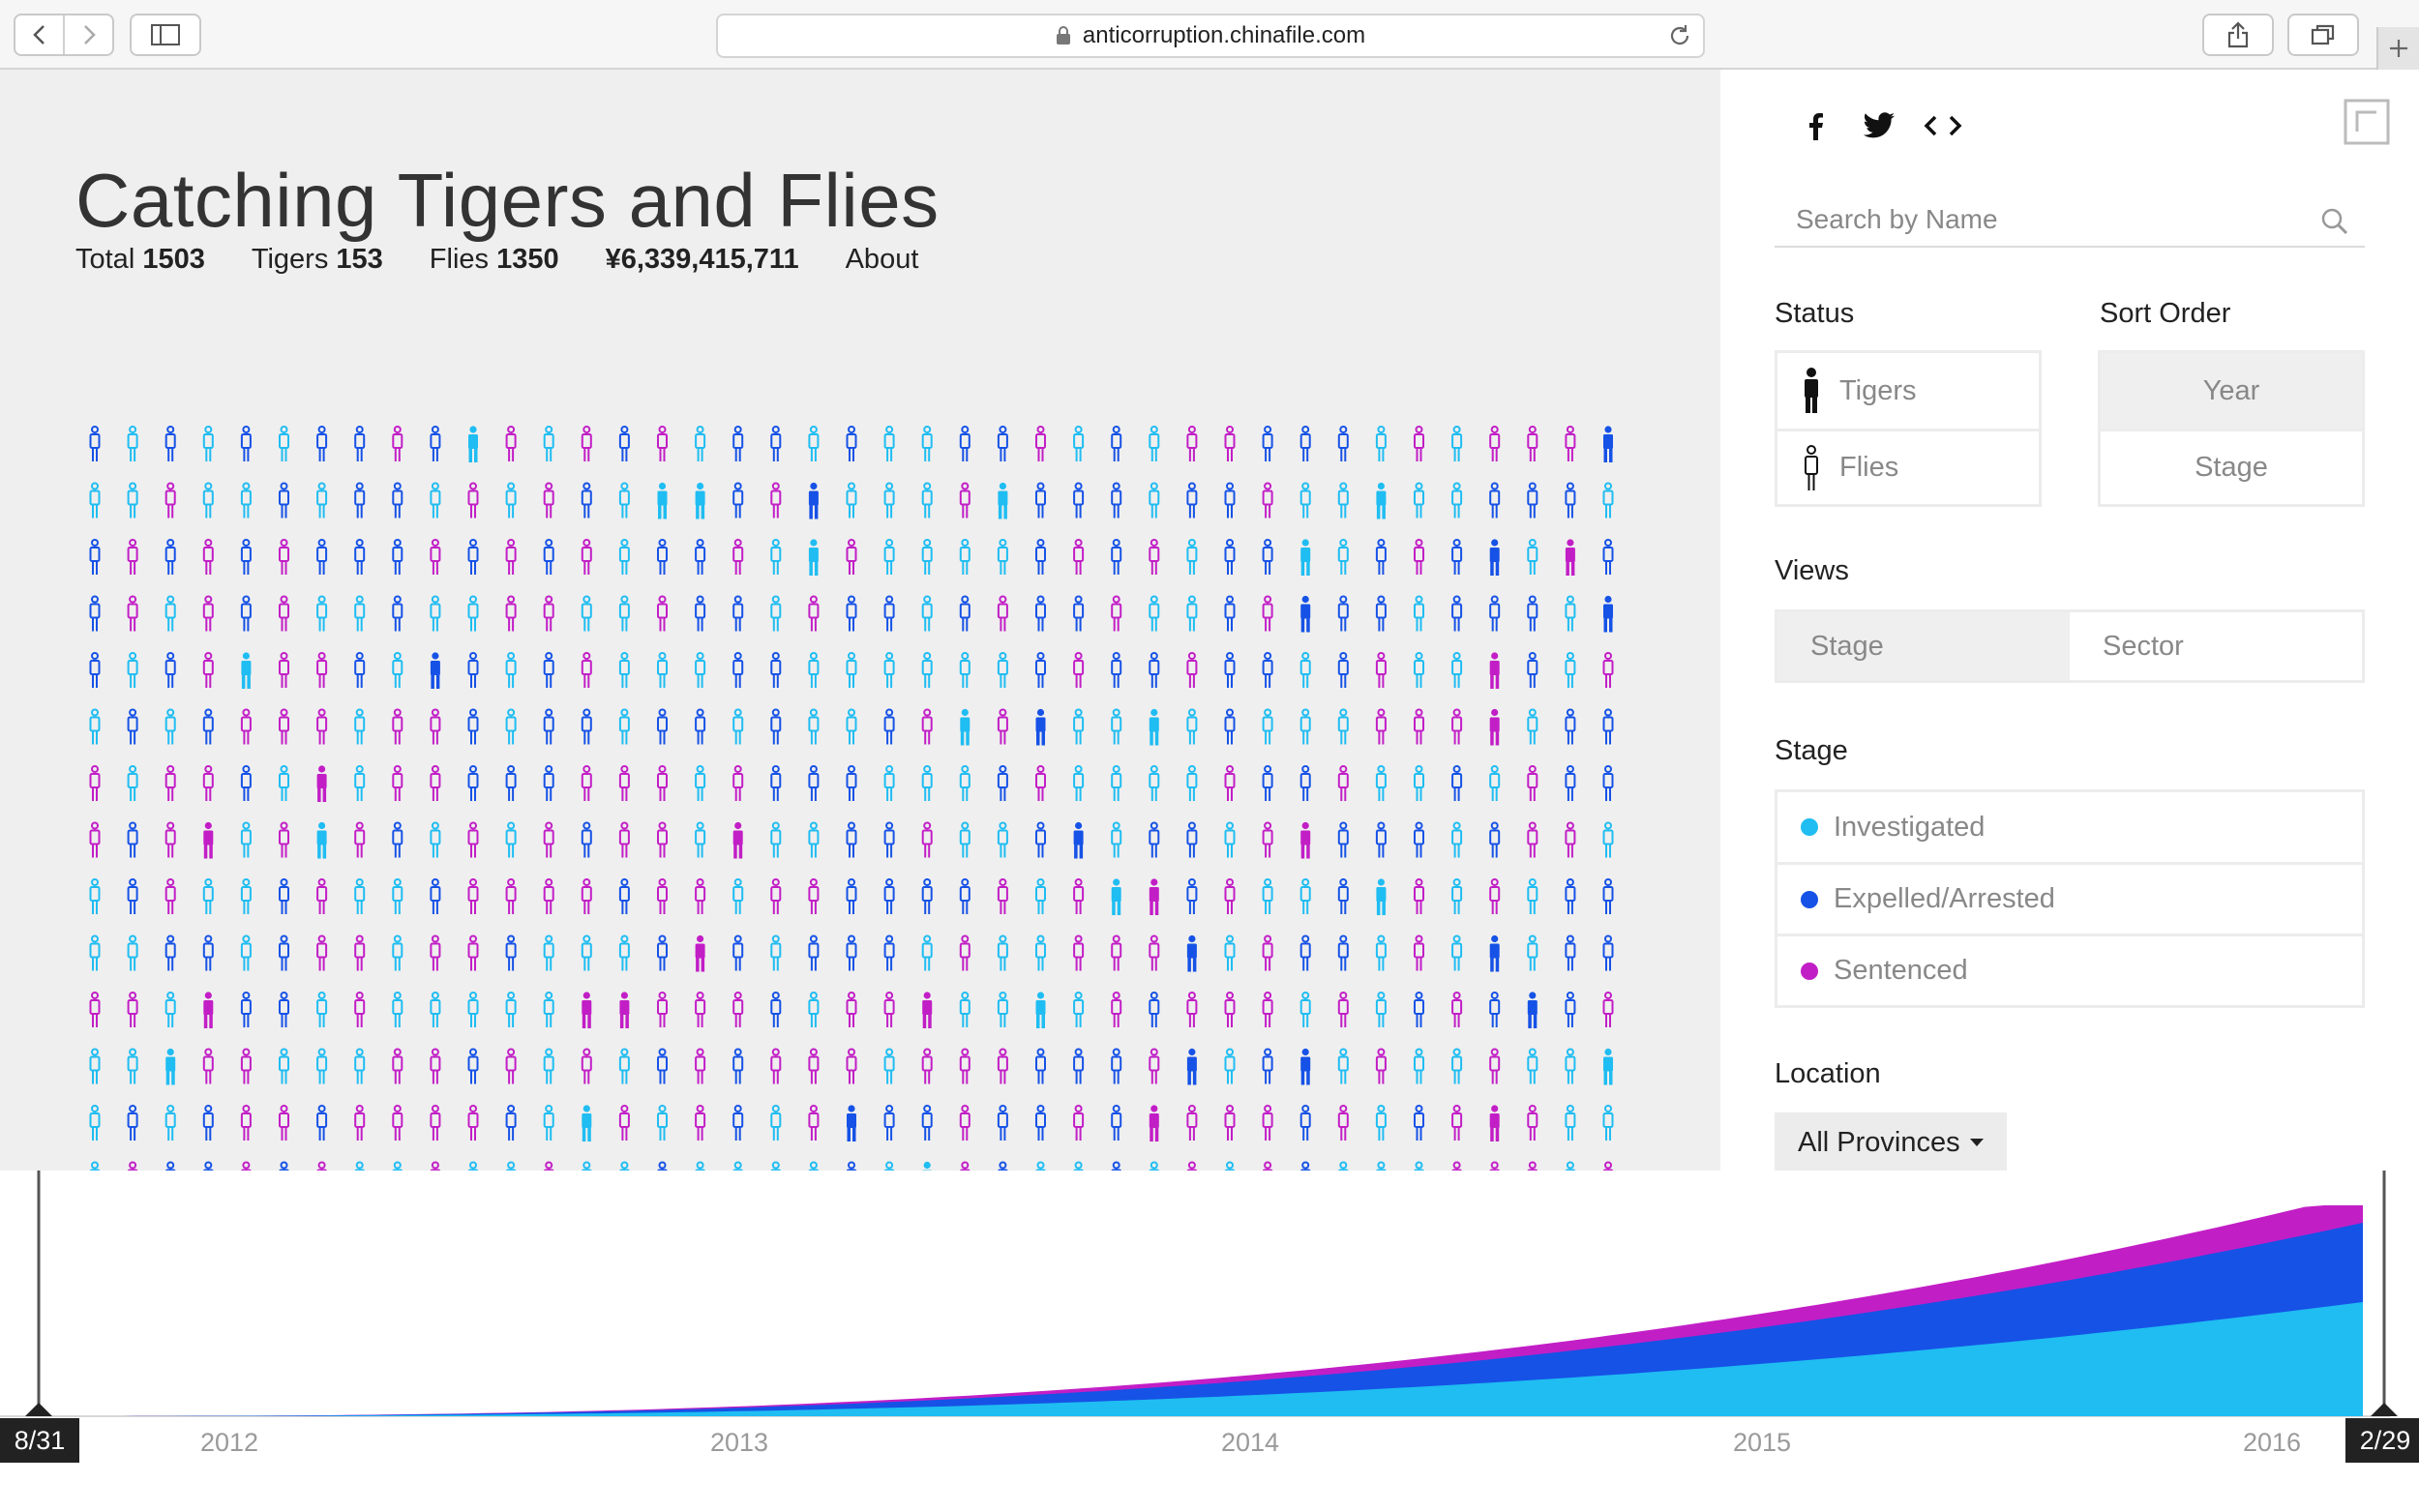  Describe the element at coordinates (1908, 467) in the screenshot. I see `status-option-flies: Flies` at that location.